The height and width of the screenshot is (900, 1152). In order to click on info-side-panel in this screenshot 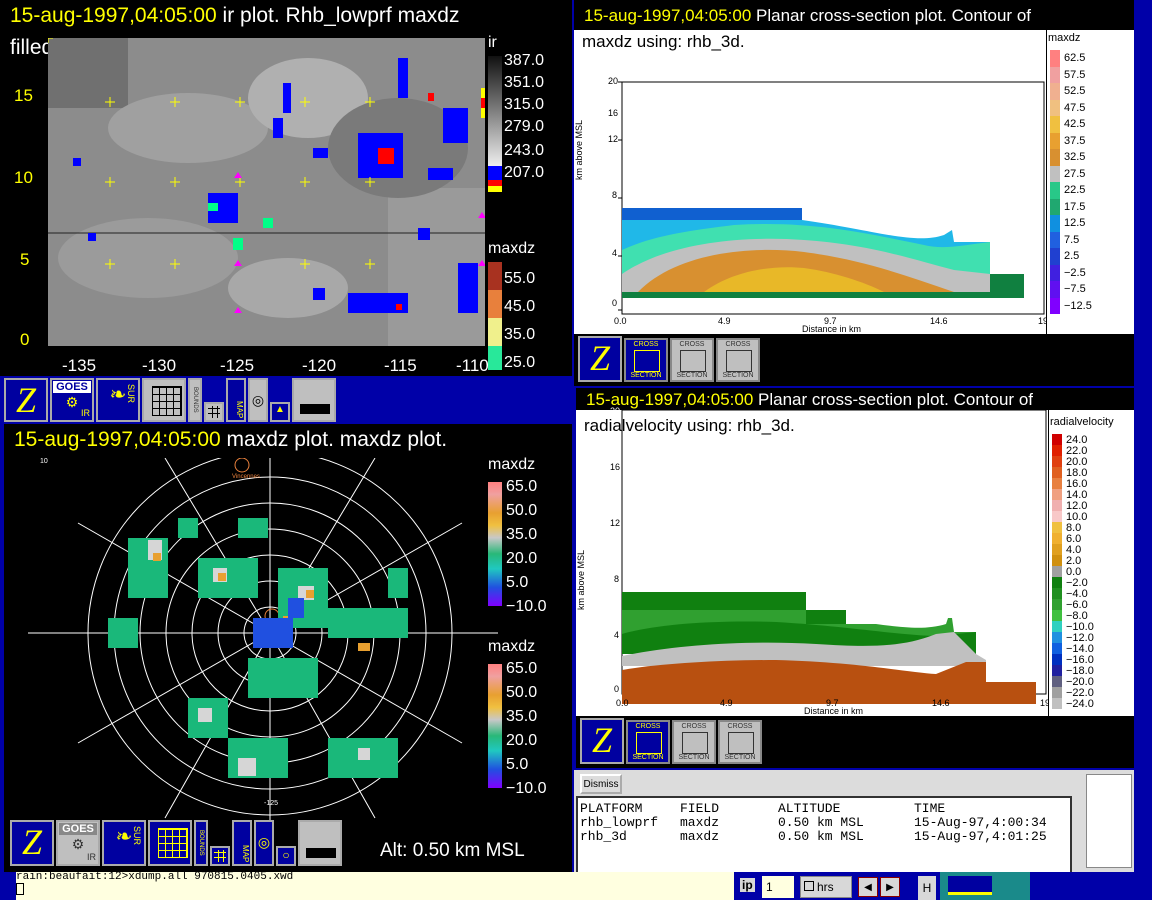, I will do `click(1109, 821)`.